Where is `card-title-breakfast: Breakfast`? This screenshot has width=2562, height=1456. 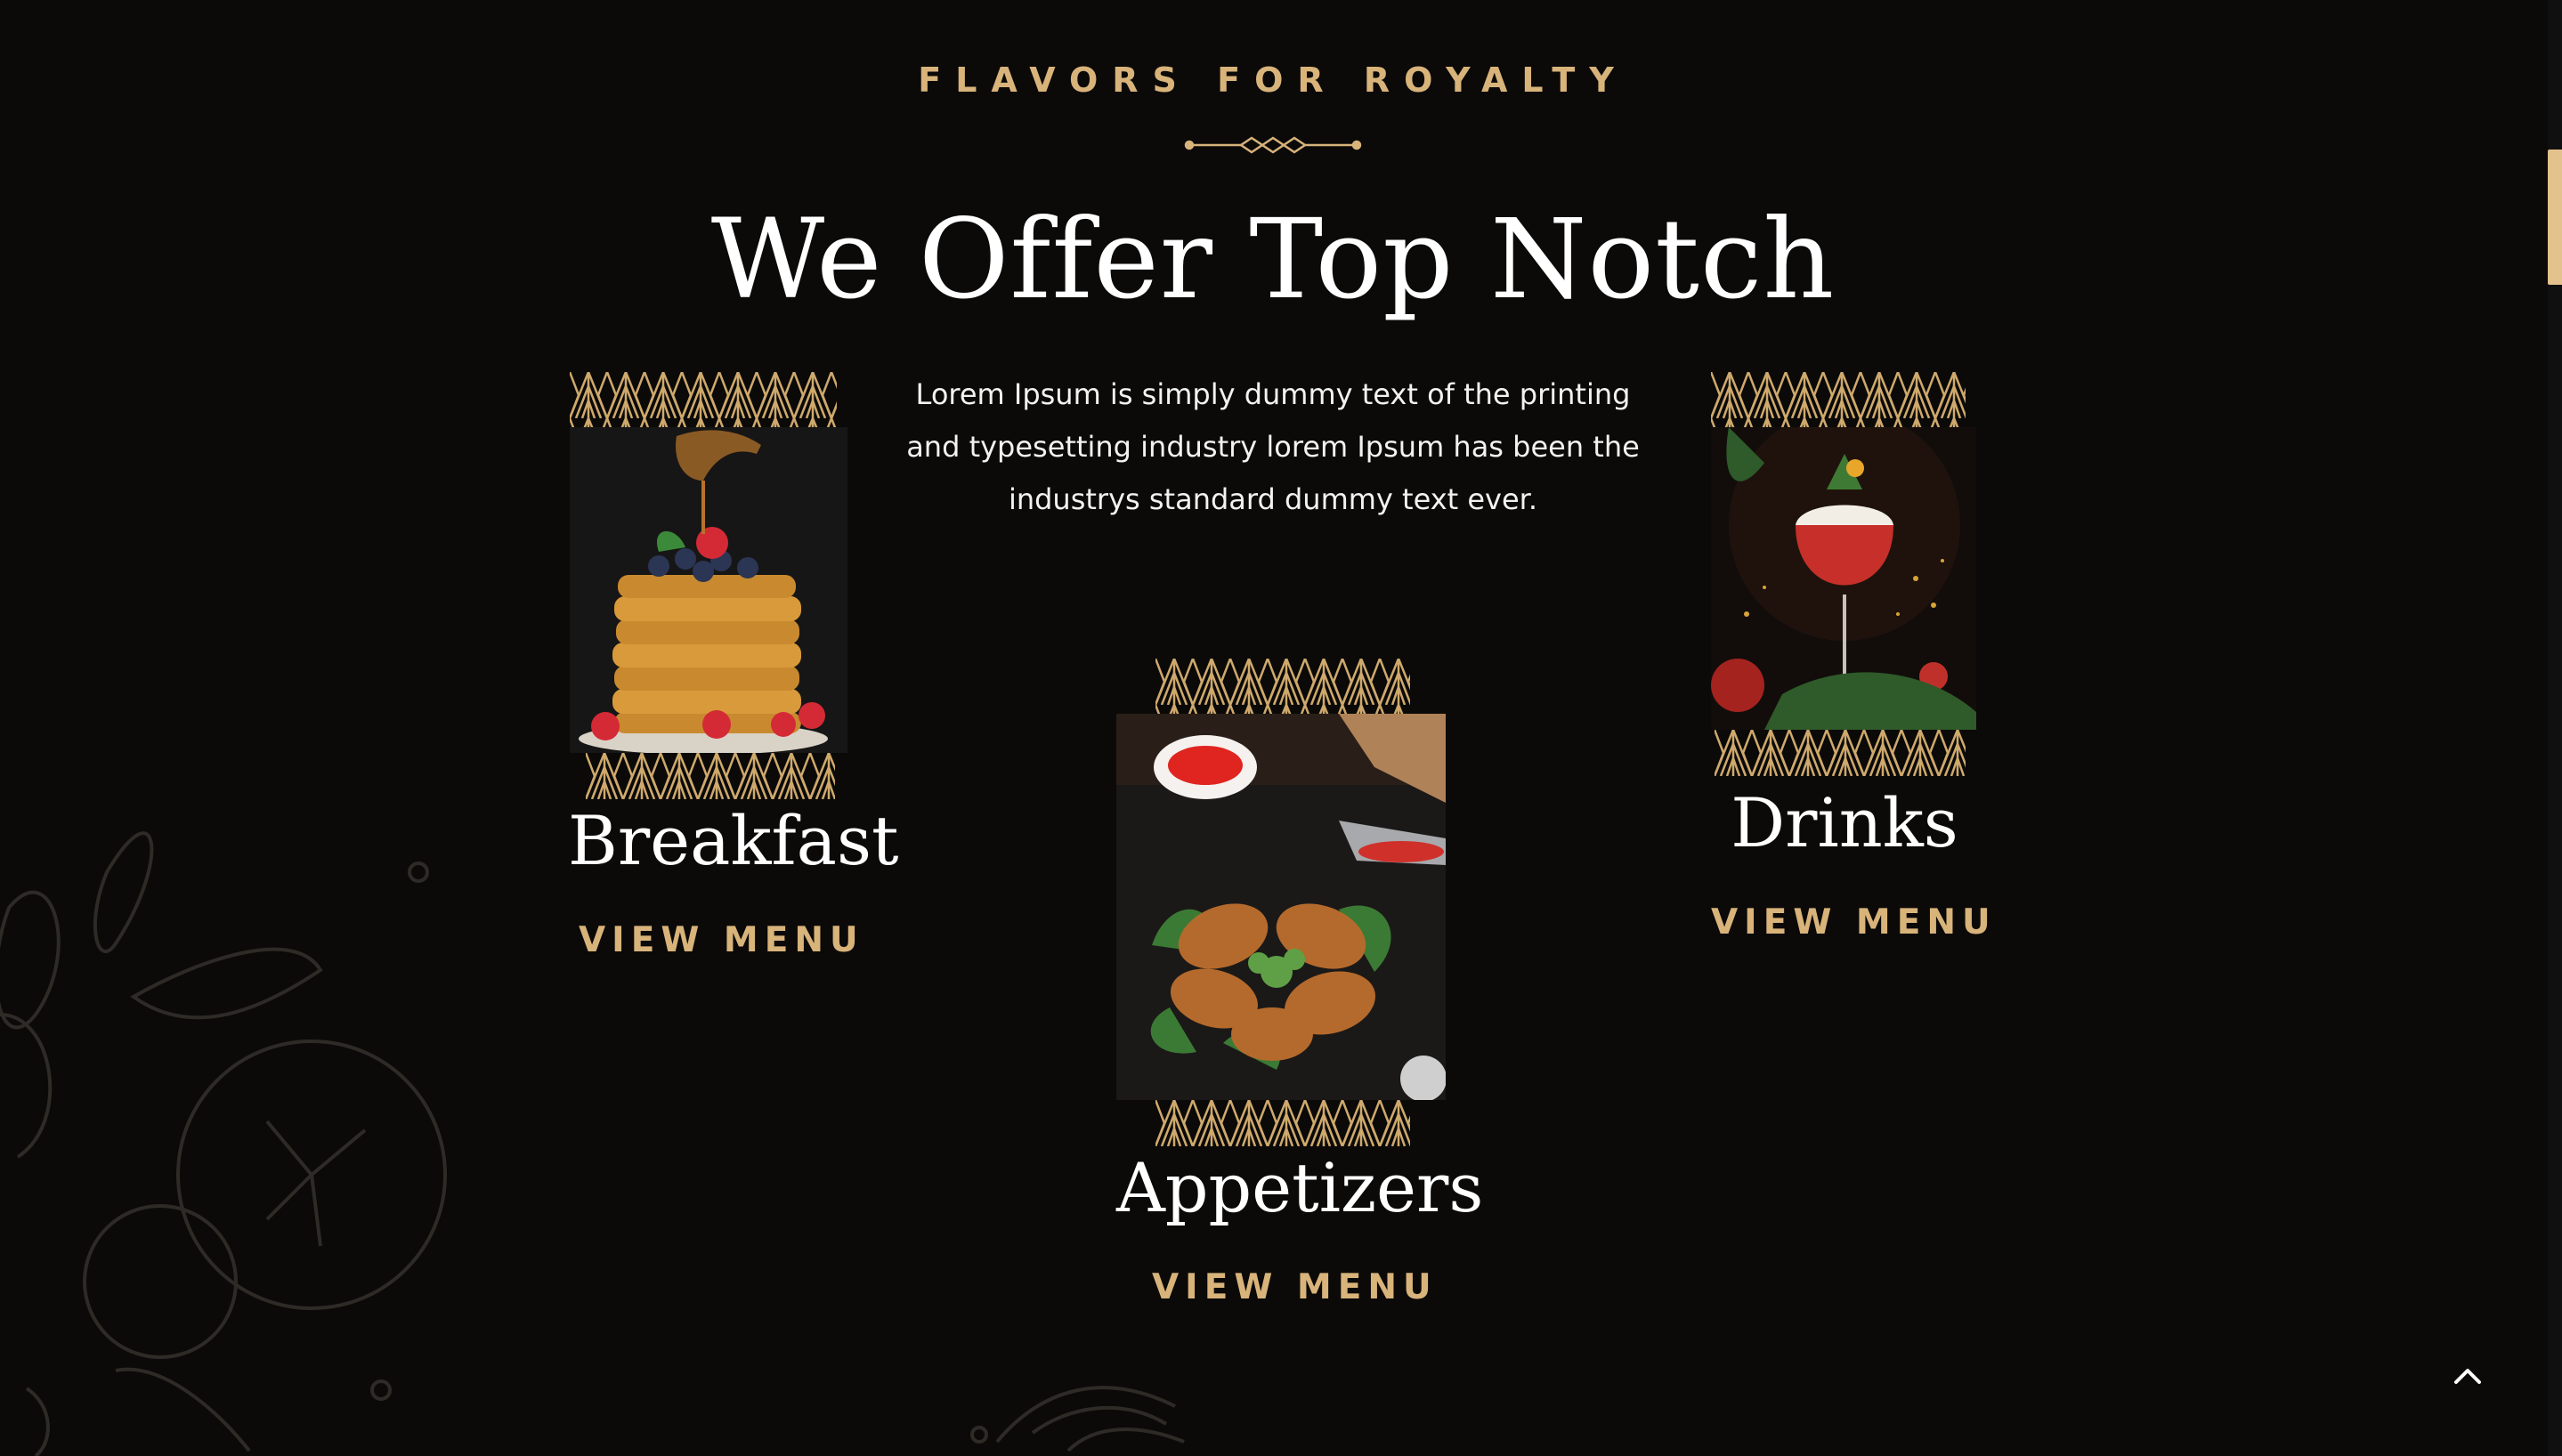
card-title-breakfast: Breakfast is located at coordinates (733, 840).